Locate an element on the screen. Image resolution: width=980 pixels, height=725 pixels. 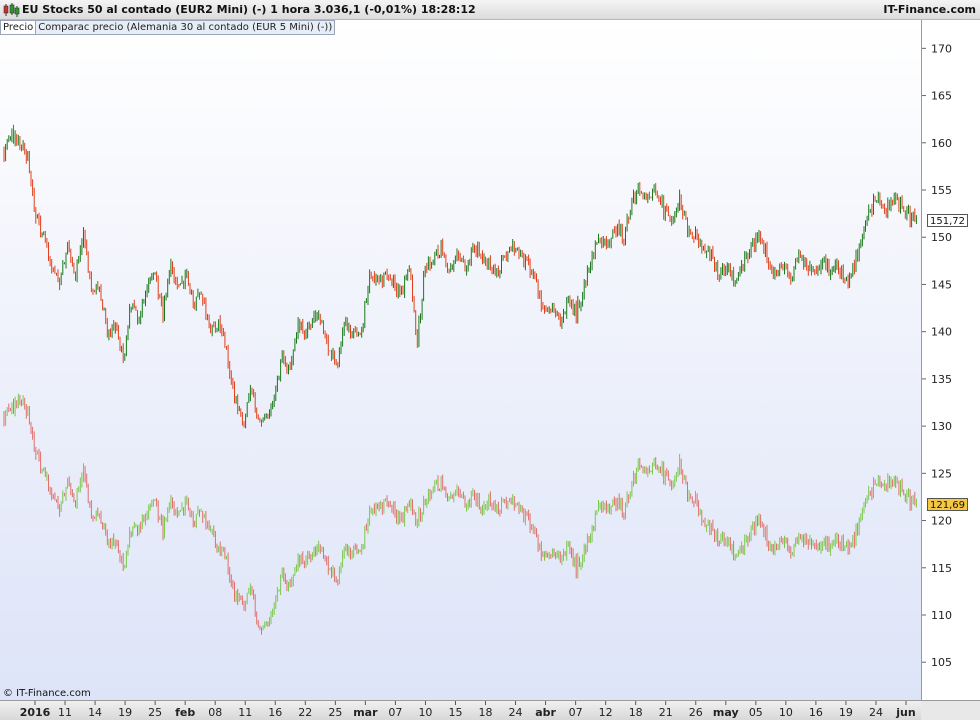
x-tick-label: feb is located at coordinates (185, 712).